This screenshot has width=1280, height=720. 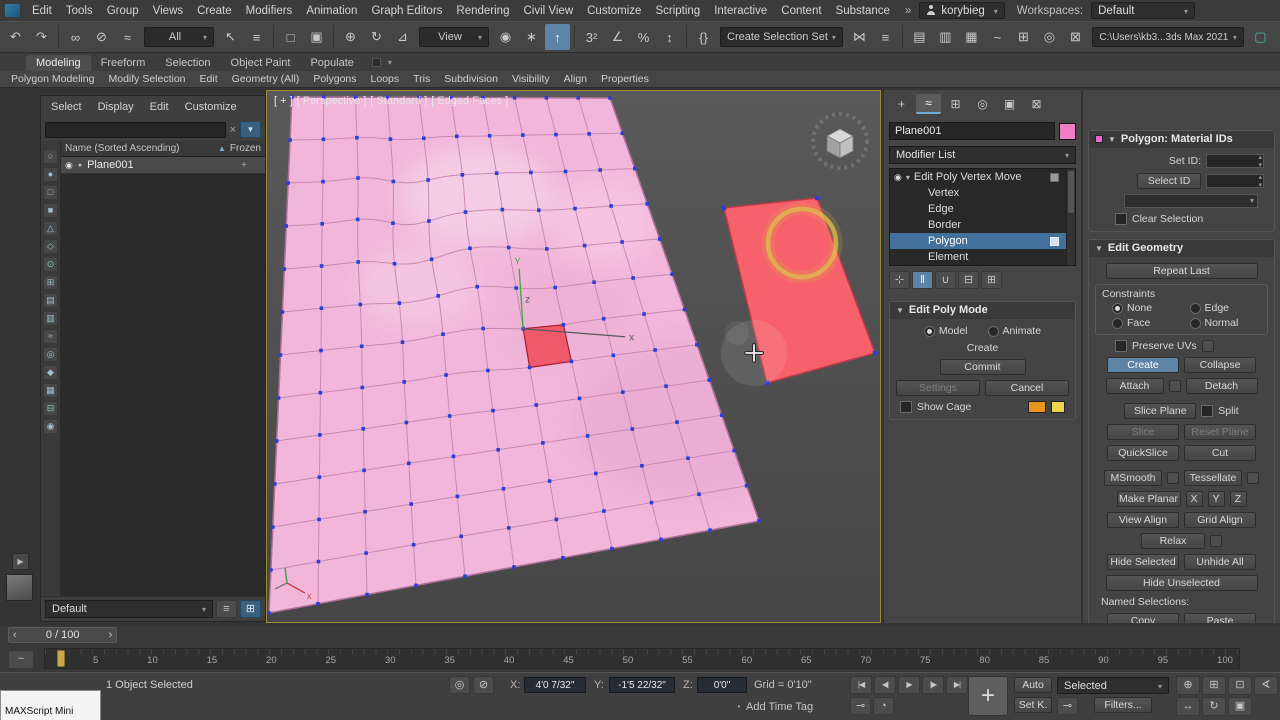 What do you see at coordinates (1207, 346) in the screenshot?
I see `preserve-uvs-settings-button` at bounding box center [1207, 346].